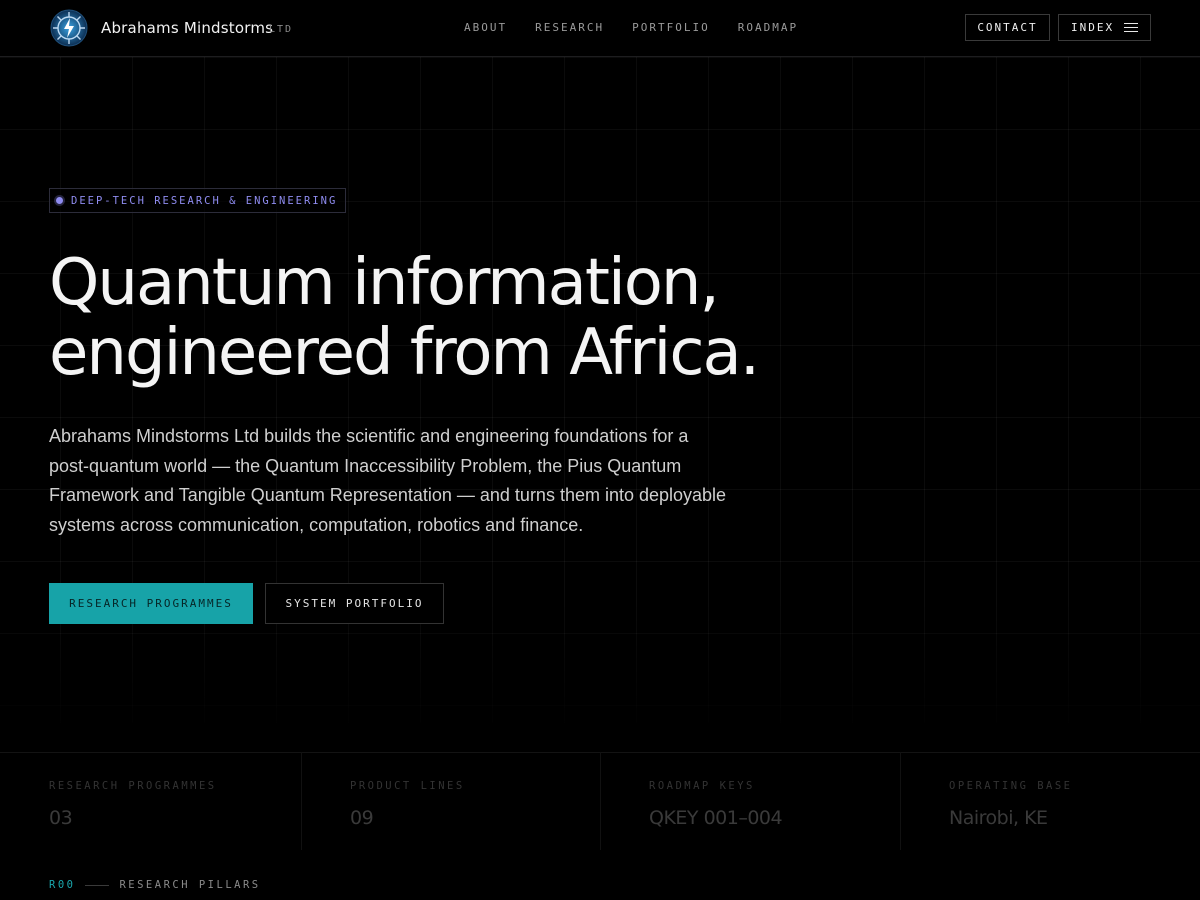 Image resolution: width=1200 pixels, height=900 pixels. I want to click on hamburger-menu-icon, so click(1131, 28).